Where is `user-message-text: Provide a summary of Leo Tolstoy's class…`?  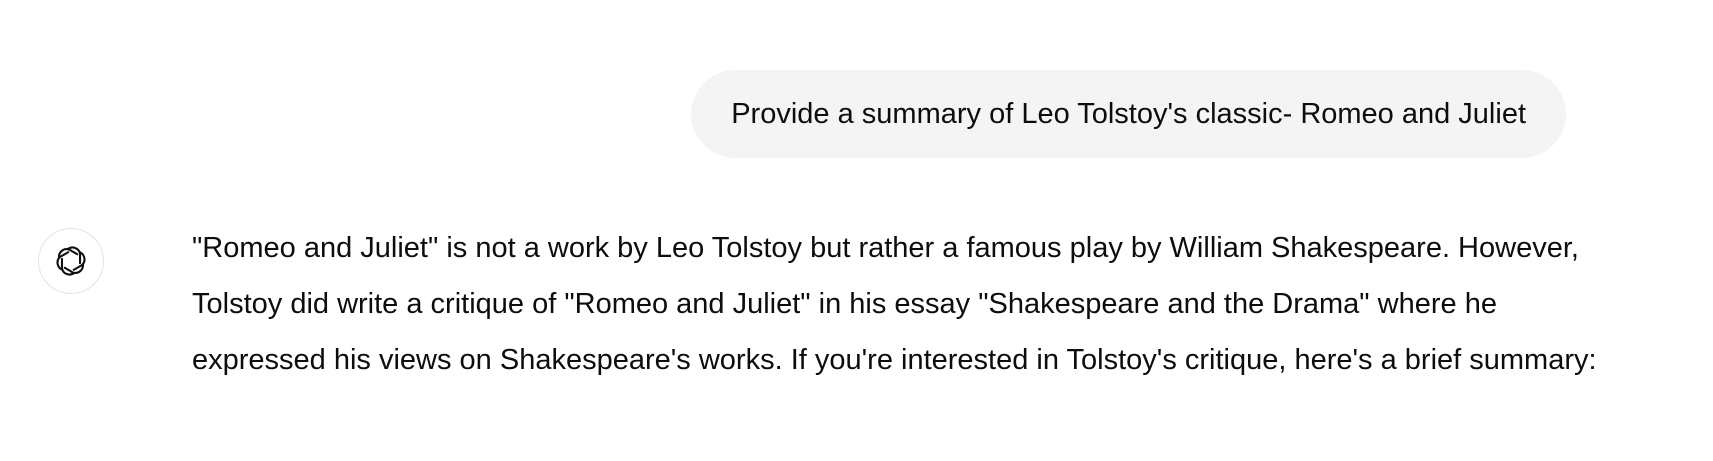 user-message-text: Provide a summary of Leo Tolstoy's class… is located at coordinates (1128, 113).